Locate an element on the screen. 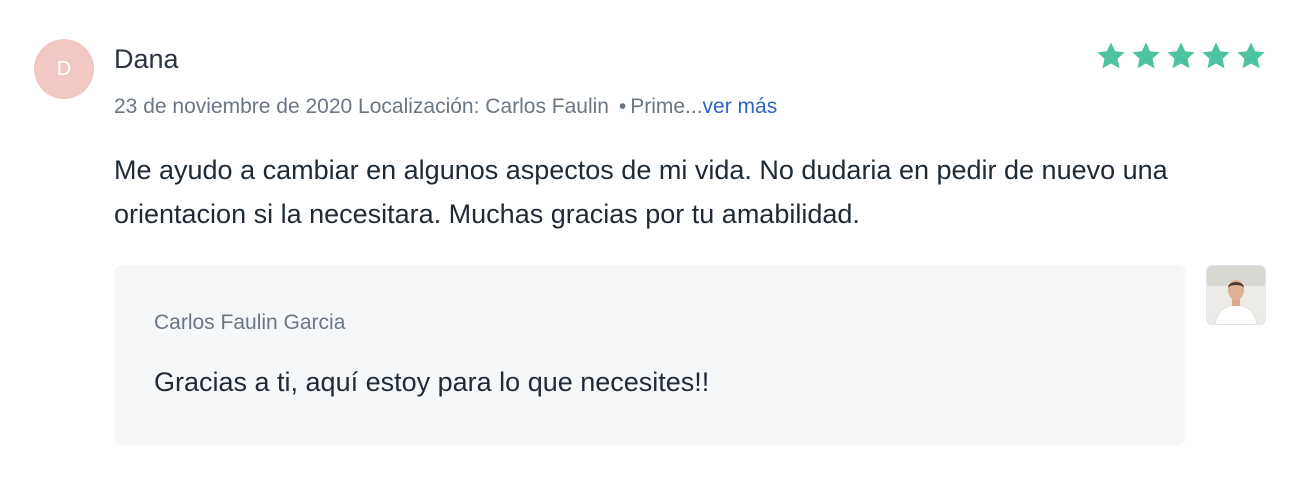  review-location: Localización: Carlos Faulin is located at coordinates (483, 106).